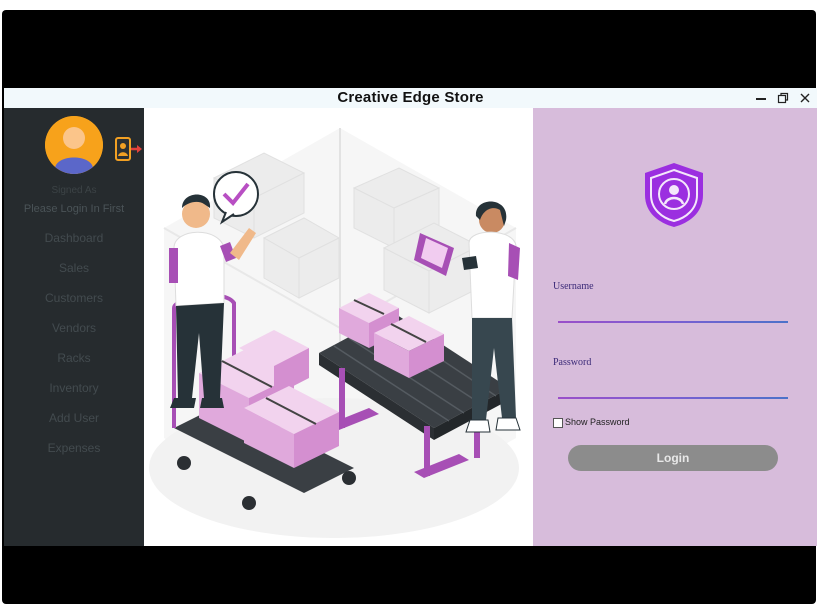 Image resolution: width=818 pixels, height=606 pixels. I want to click on show-password-checkbox, so click(558, 423).